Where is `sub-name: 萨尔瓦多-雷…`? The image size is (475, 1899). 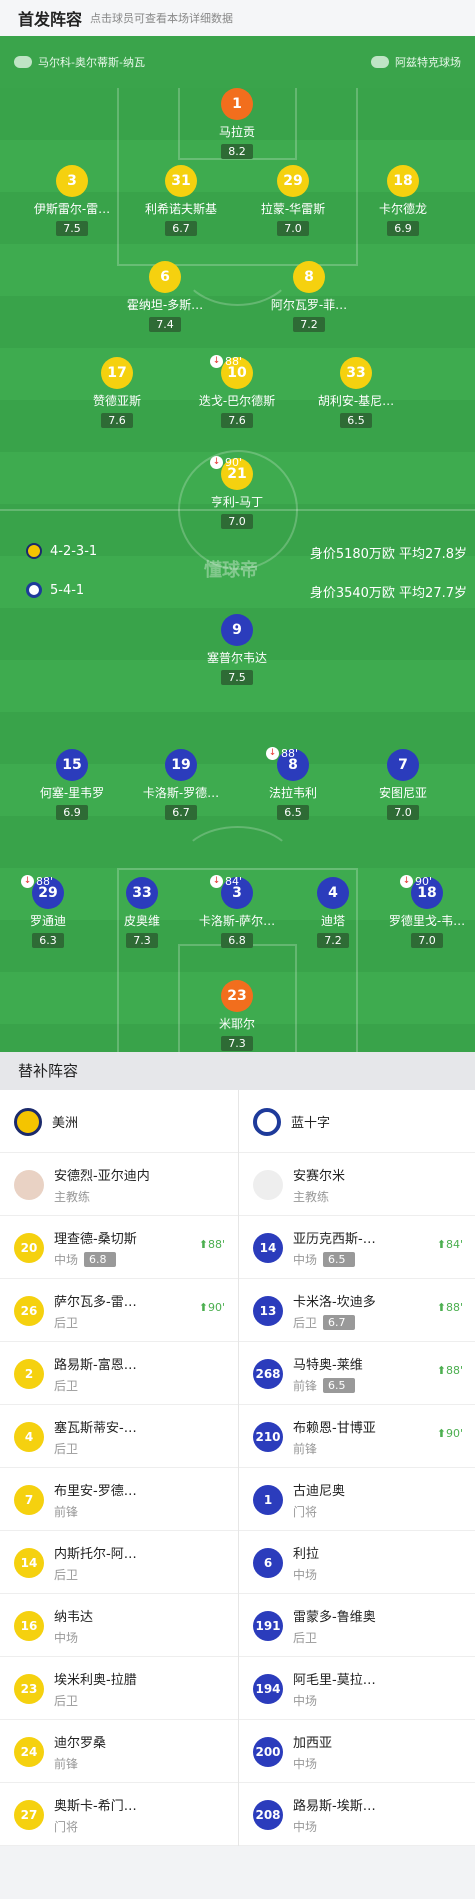 sub-name: 萨尔瓦多-雷… is located at coordinates (95, 1302).